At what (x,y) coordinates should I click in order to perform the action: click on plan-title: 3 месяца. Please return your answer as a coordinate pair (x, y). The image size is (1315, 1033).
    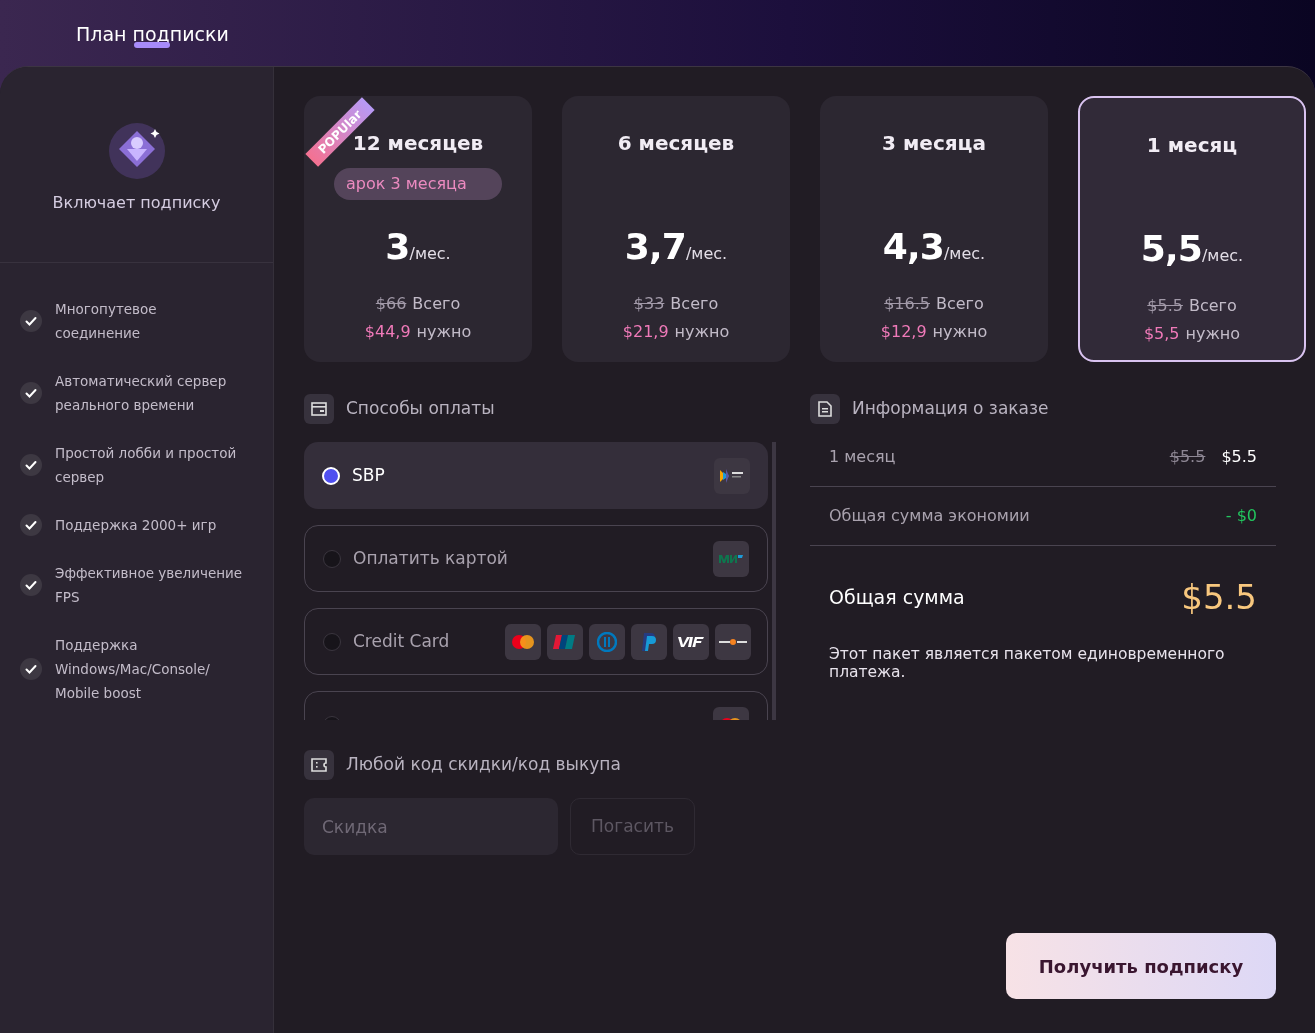
    Looking at the image, I should click on (934, 143).